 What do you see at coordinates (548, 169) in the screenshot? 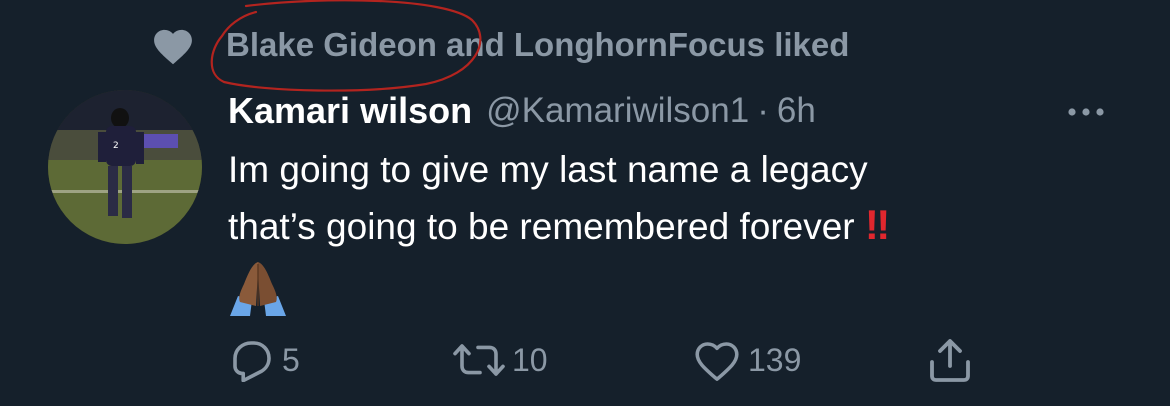
I see `tweet-text-line-1: Im going to give my last name a legacy` at bounding box center [548, 169].